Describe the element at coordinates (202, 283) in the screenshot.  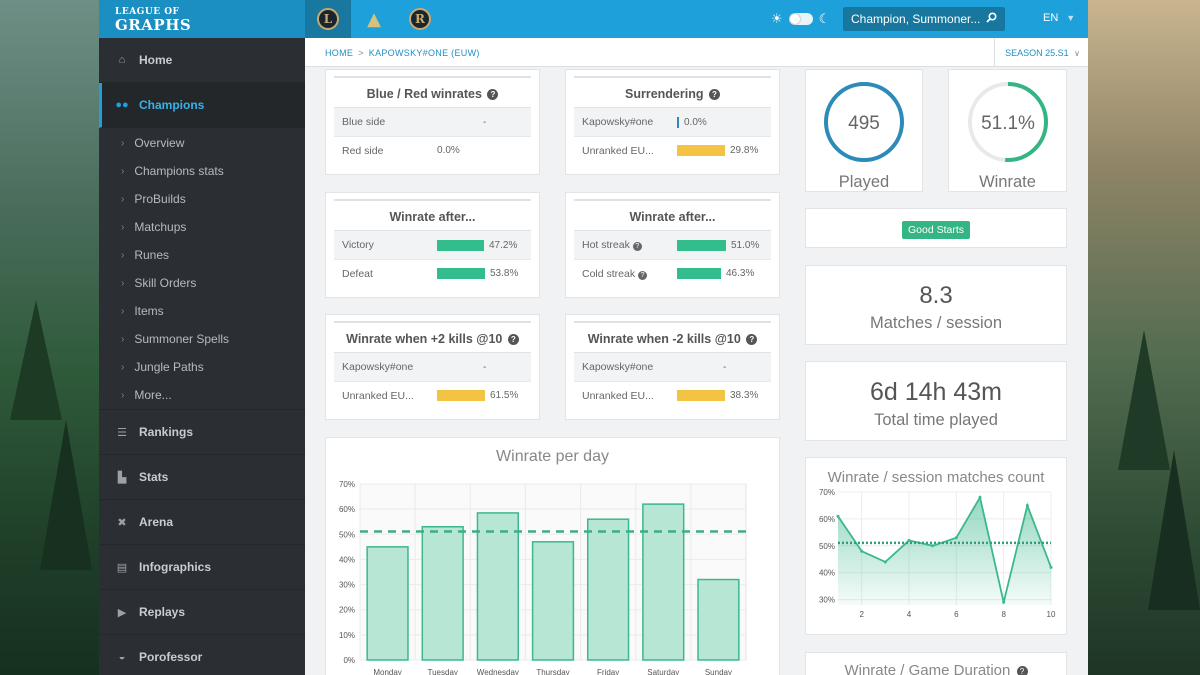
I see `submenu-item-skill-orders: › Skill Orders` at that location.